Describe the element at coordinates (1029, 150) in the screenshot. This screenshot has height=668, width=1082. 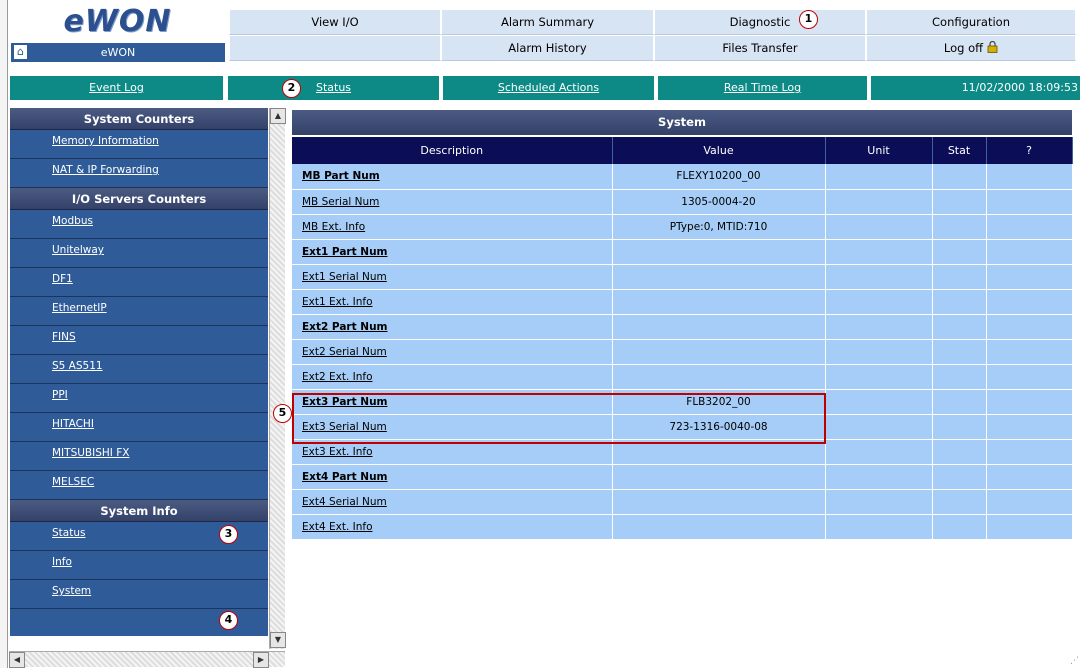
I see `col-help: ?` at that location.